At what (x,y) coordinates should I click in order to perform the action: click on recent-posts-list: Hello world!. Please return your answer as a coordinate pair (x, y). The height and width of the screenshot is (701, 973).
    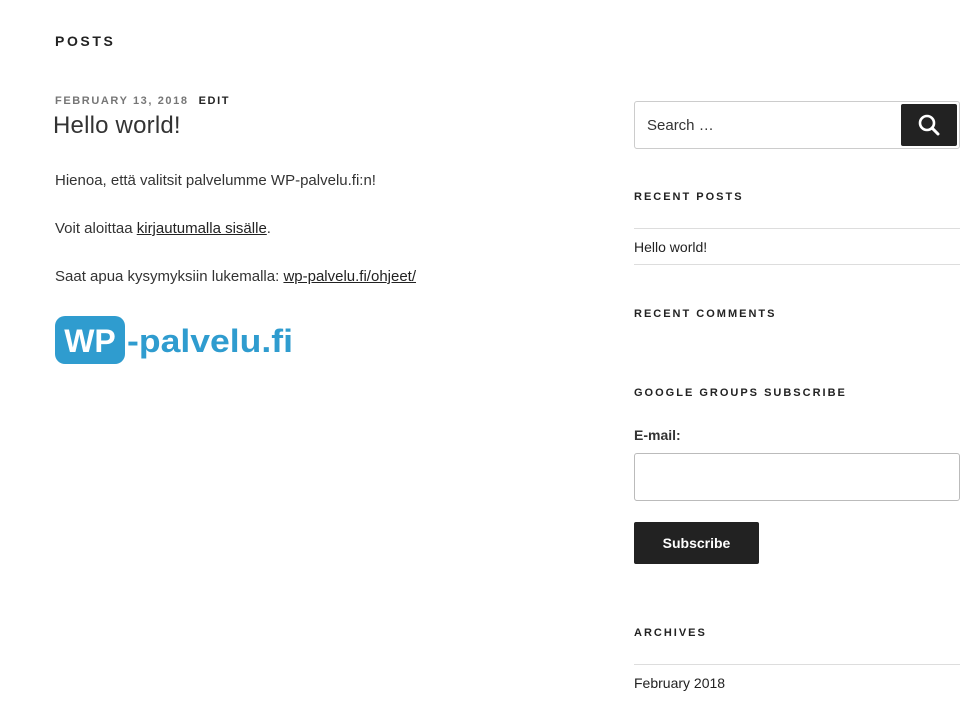
    Looking at the image, I should click on (797, 246).